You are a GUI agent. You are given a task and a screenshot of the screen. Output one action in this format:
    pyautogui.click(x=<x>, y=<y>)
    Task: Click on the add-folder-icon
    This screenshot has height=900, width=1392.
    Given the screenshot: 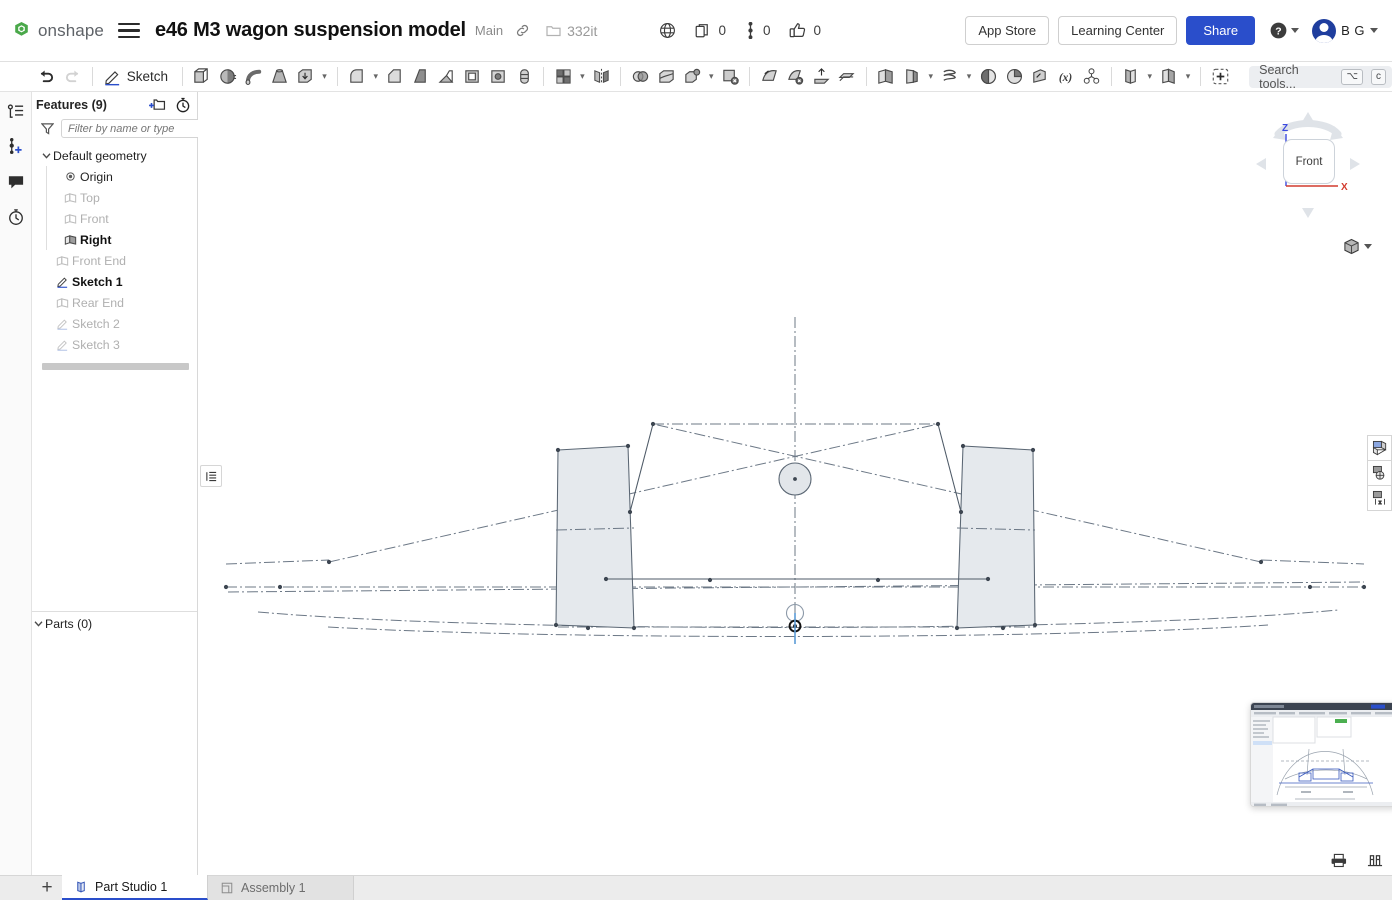 What is the action you would take?
    pyautogui.click(x=157, y=104)
    